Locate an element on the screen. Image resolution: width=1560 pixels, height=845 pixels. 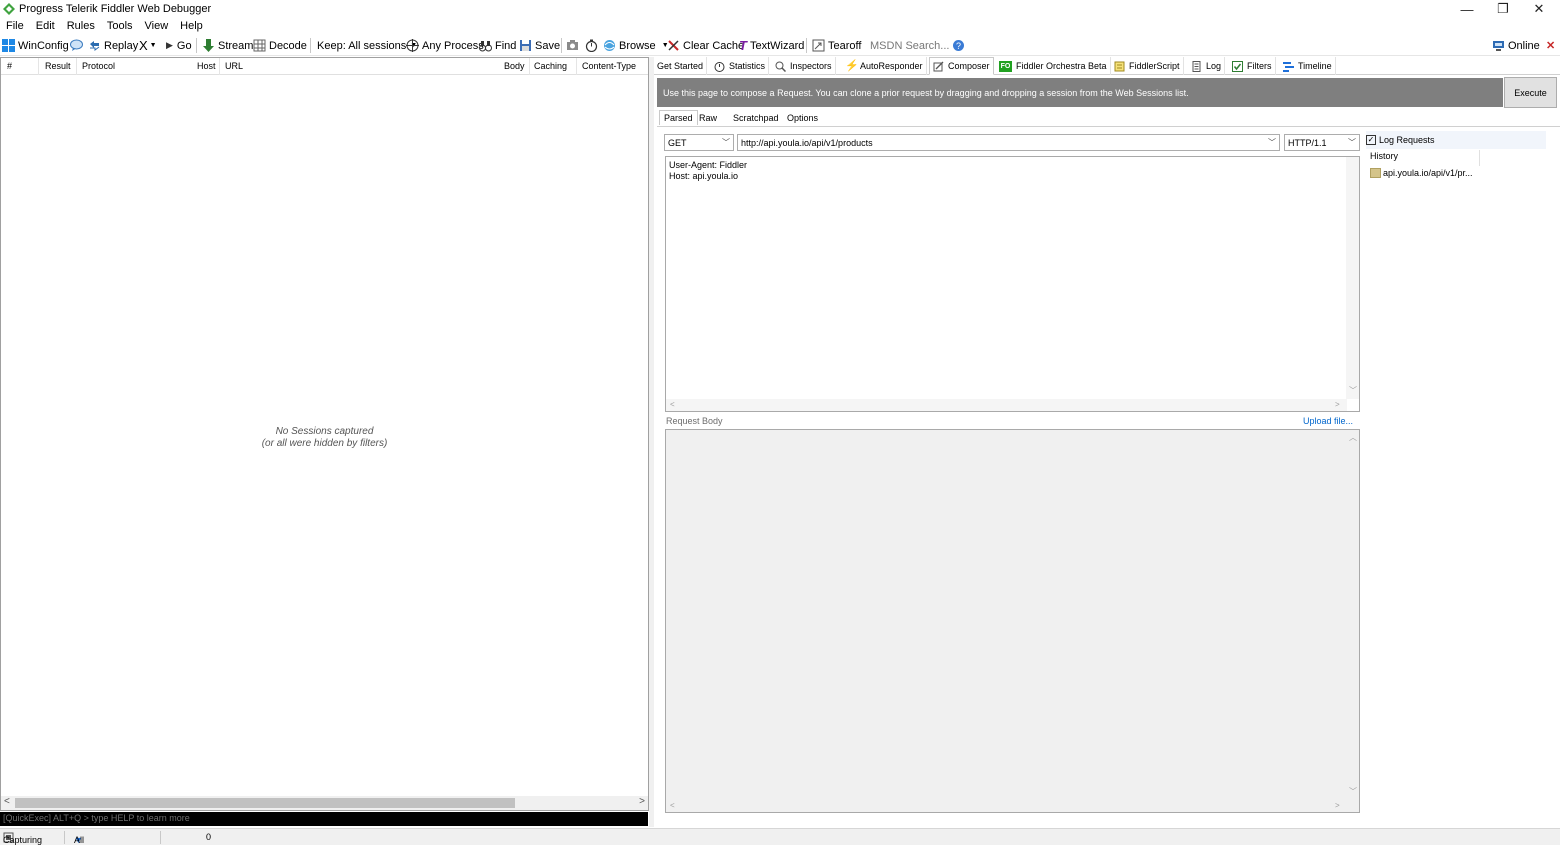
save-button: Save is located at coordinates (539, 45).